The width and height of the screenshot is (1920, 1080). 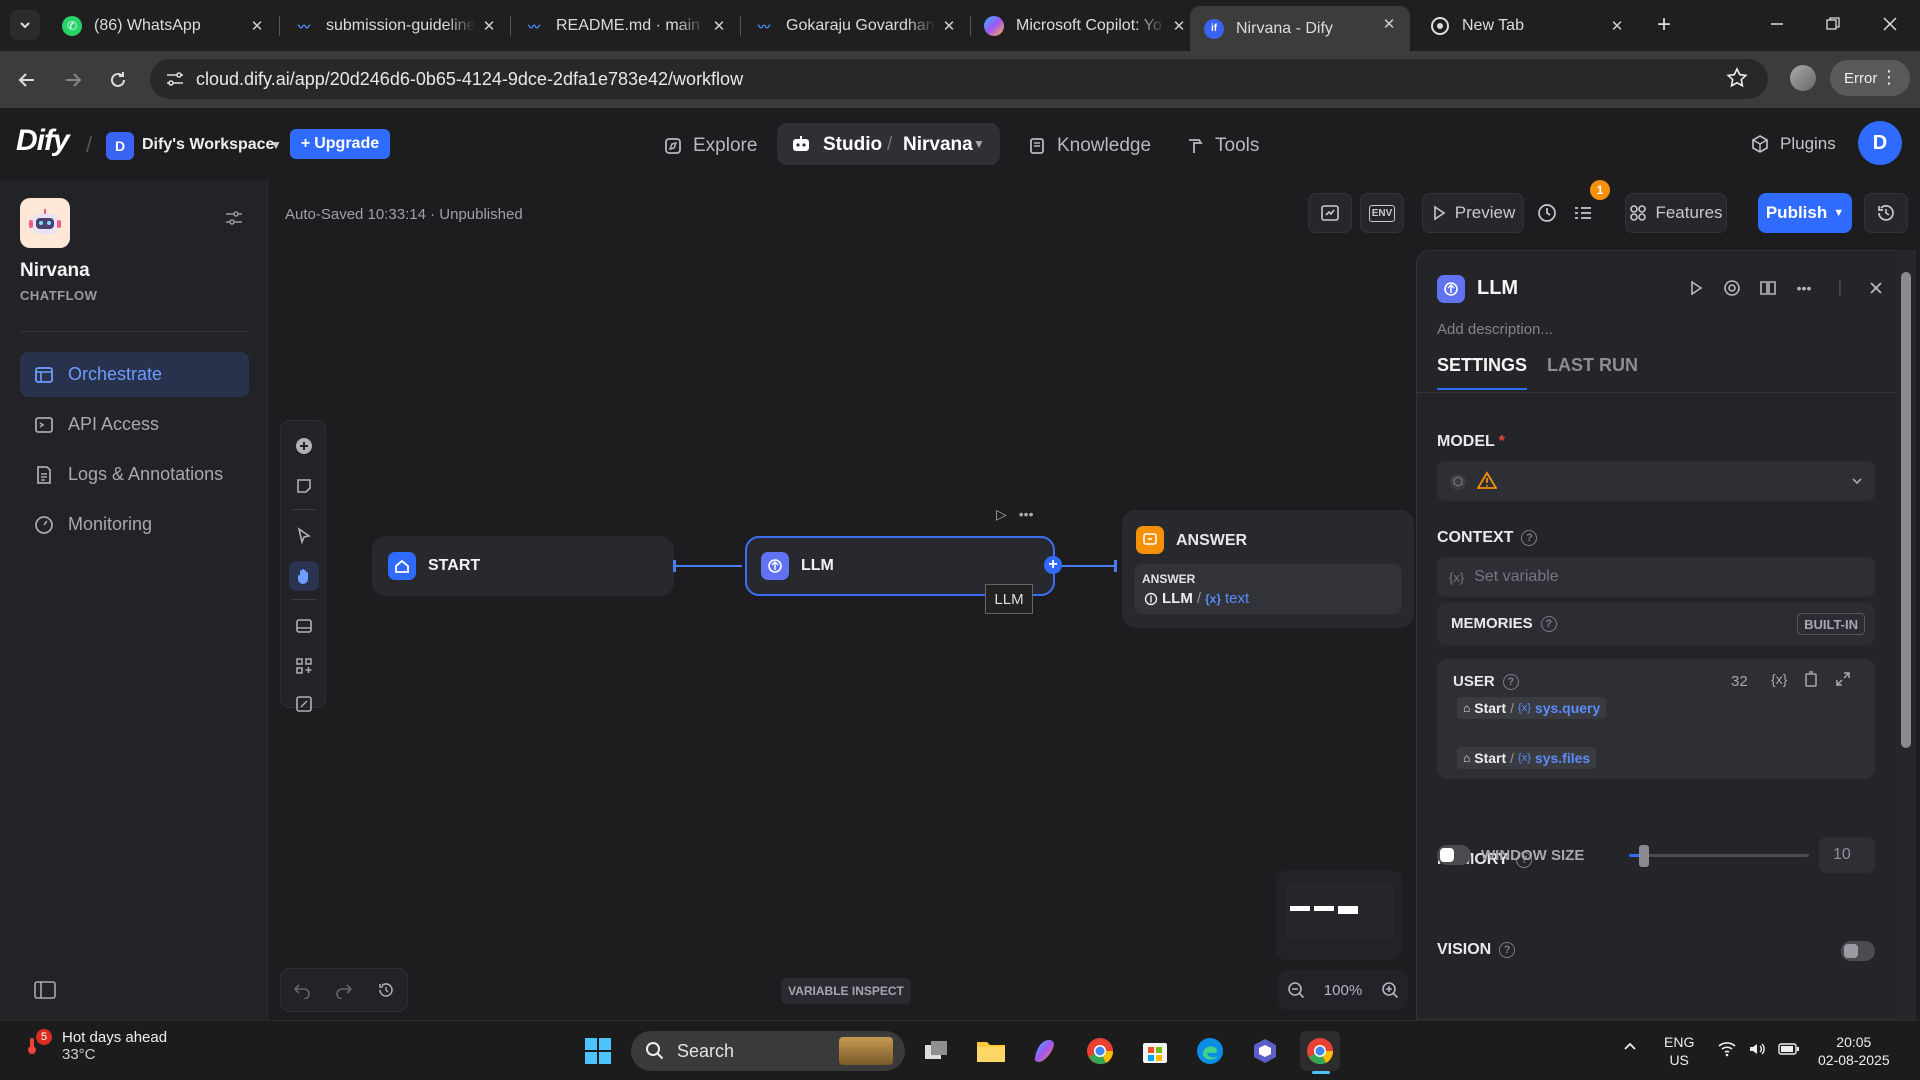 What do you see at coordinates (95, 1046) in the screenshot?
I see `weather-widget: 5 Hot days ahead 33°C` at bounding box center [95, 1046].